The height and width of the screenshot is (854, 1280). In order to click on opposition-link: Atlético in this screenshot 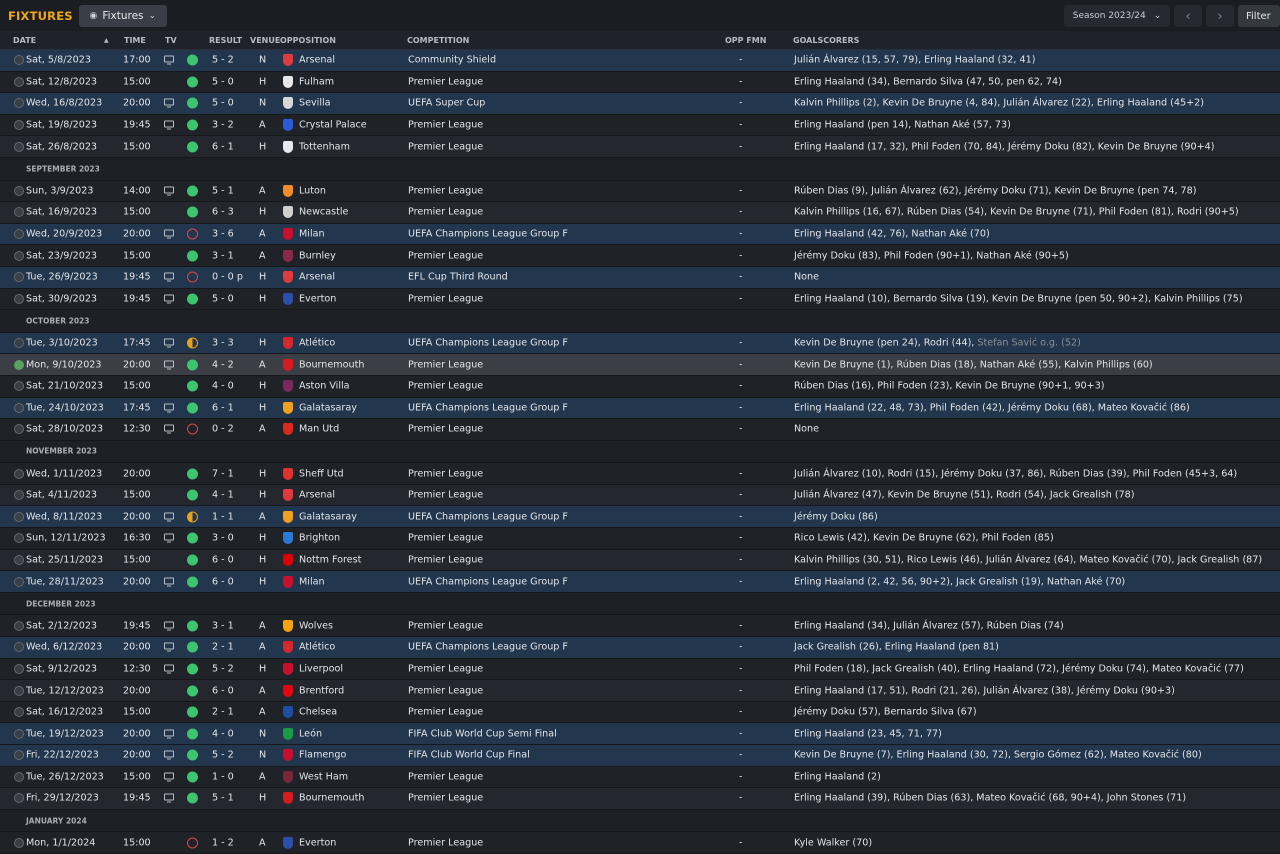, I will do `click(317, 343)`.